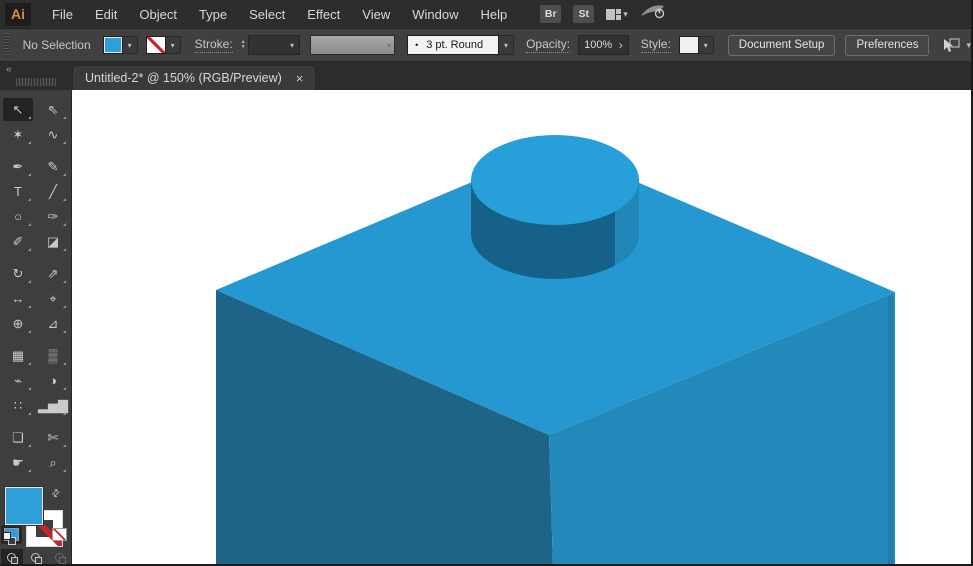  What do you see at coordinates (551, 14) in the screenshot?
I see `bridge-icon: Br` at bounding box center [551, 14].